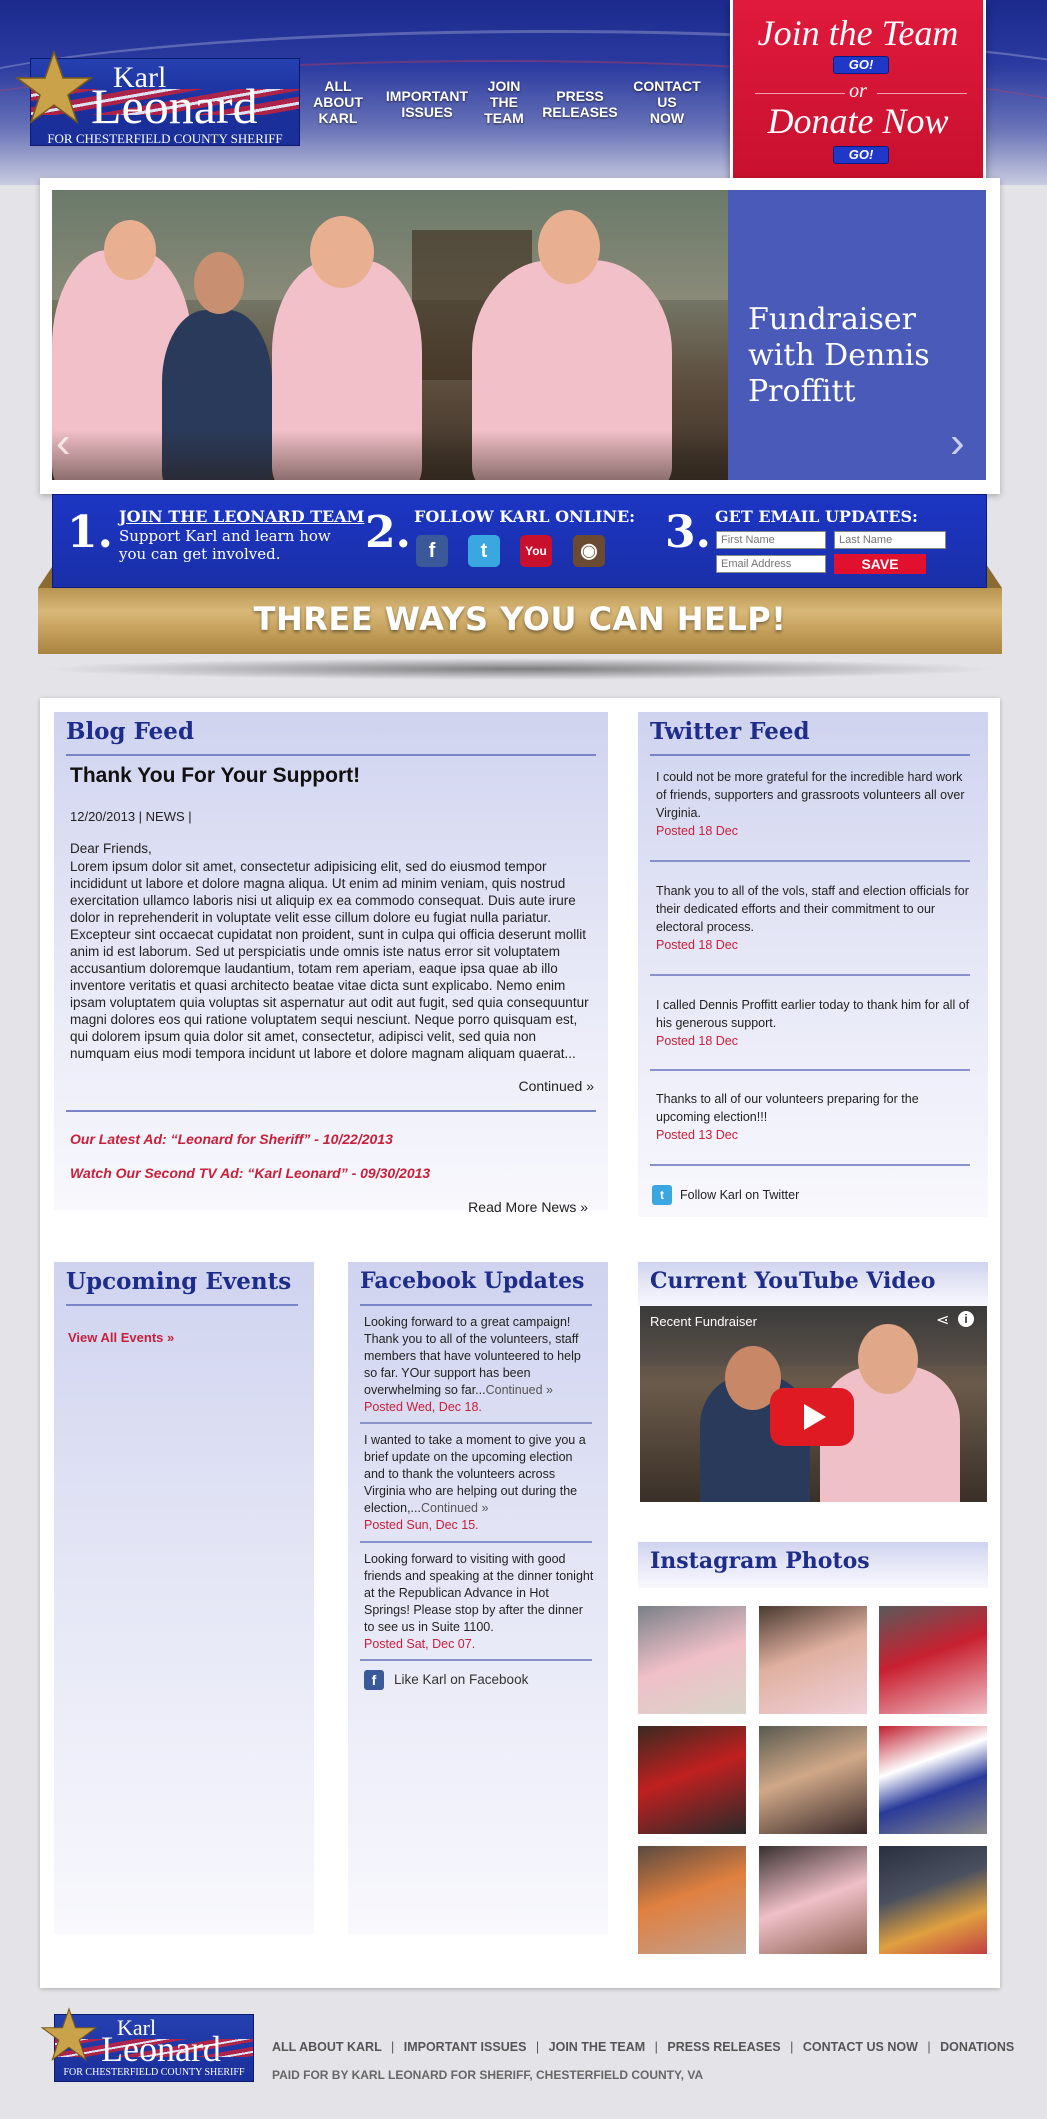 The image size is (1047, 2119). What do you see at coordinates (861, 65) in the screenshot?
I see `join-go-button: GO!` at bounding box center [861, 65].